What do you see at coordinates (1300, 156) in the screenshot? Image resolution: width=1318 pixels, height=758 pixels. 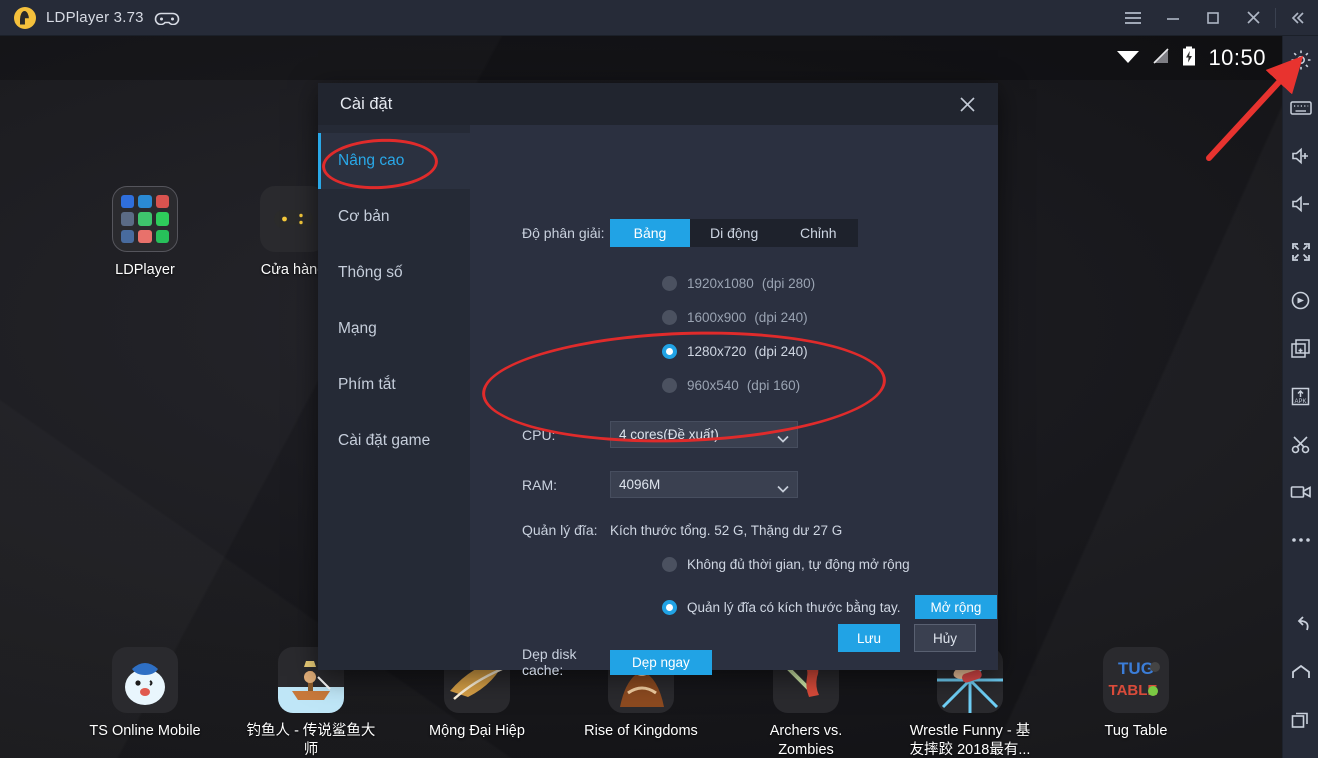 I see `volume-up-icon` at bounding box center [1300, 156].